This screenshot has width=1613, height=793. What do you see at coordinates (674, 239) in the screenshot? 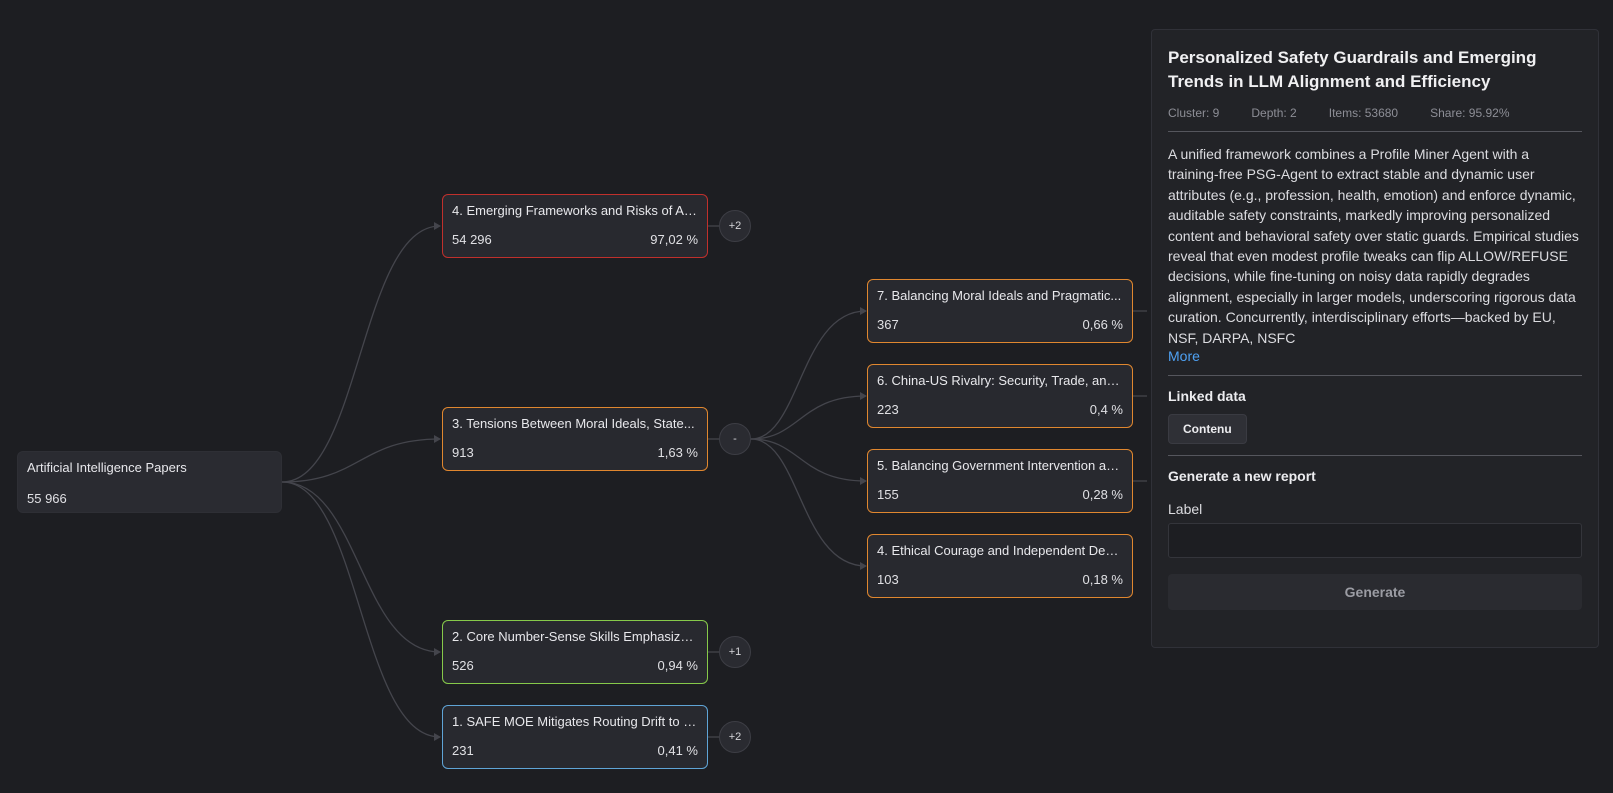
I see `cluster-node-share: 97,02 %` at bounding box center [674, 239].